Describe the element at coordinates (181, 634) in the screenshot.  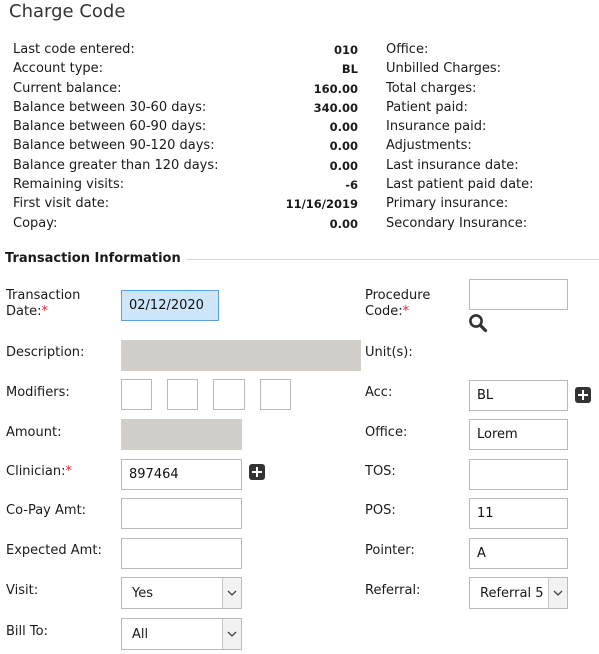
I see `bill-to-select: All` at that location.